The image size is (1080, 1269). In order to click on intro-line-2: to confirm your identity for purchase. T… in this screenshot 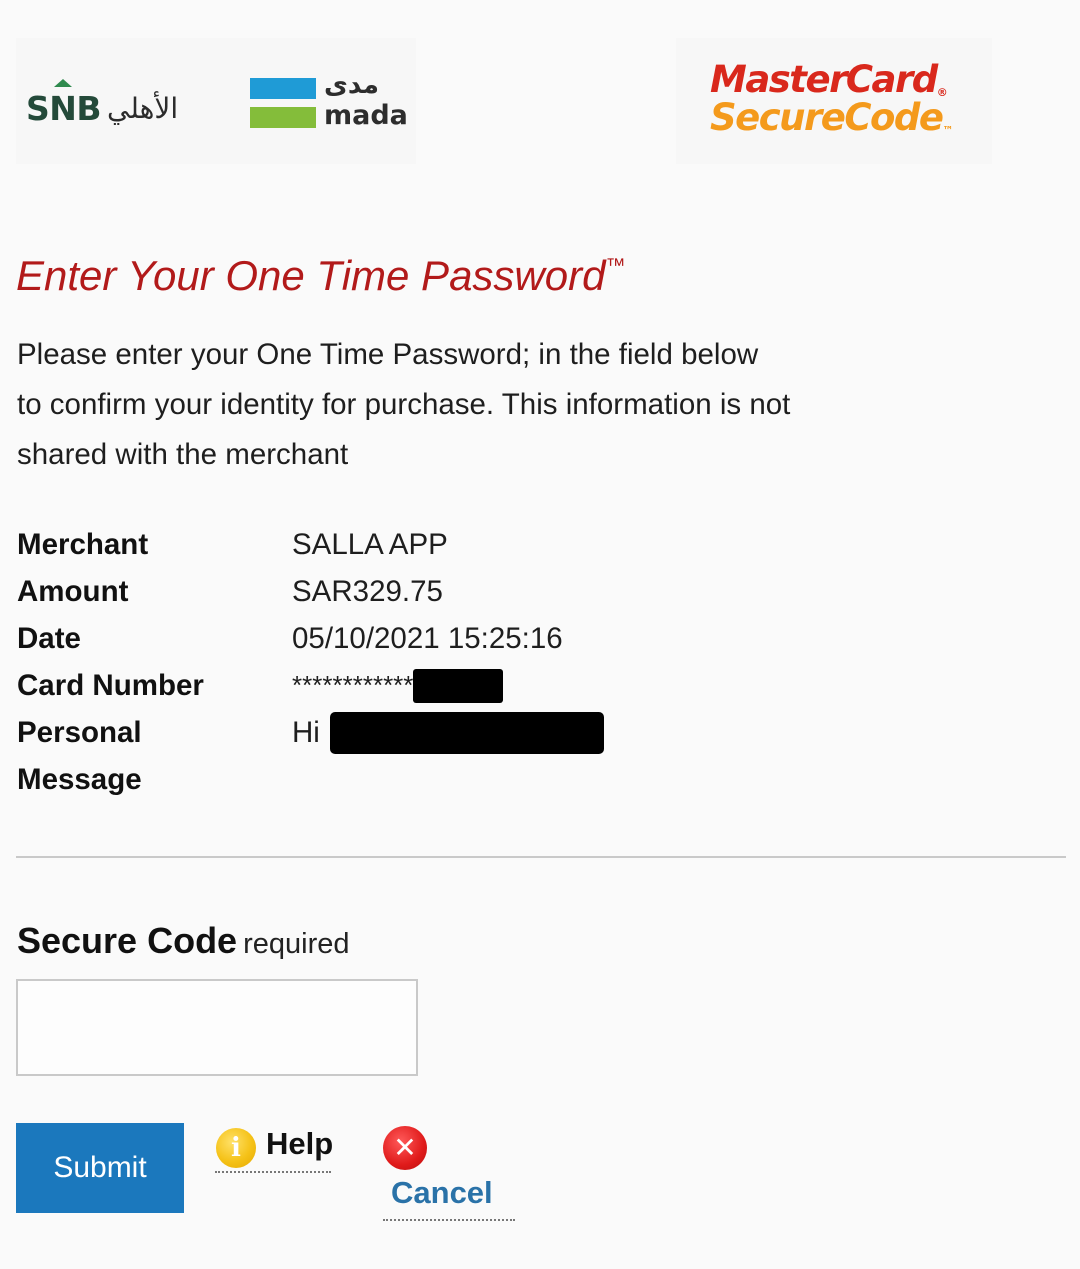, I will do `click(404, 404)`.